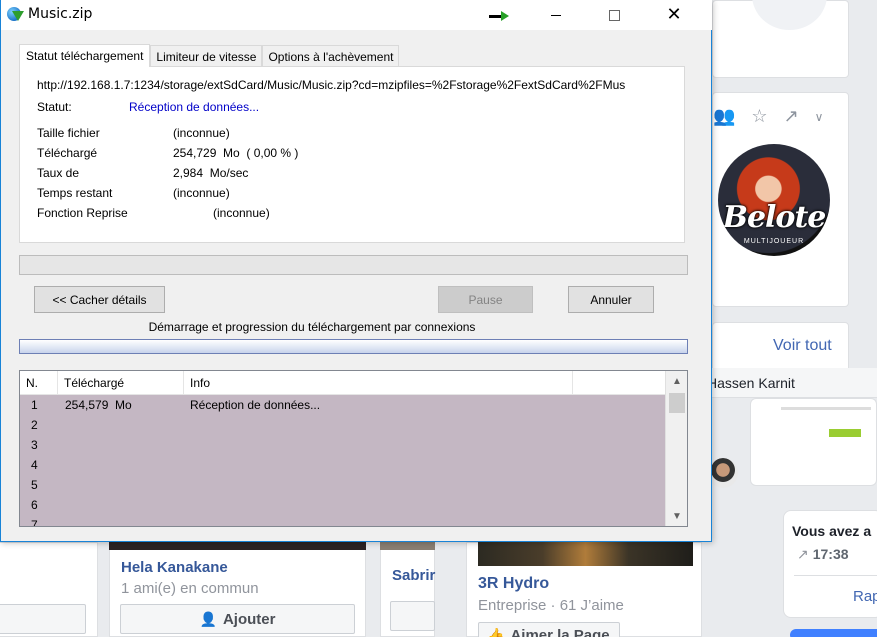 Image resolution: width=877 pixels, height=637 pixels. I want to click on title-progress-arrow-icon, so click(505, 16).